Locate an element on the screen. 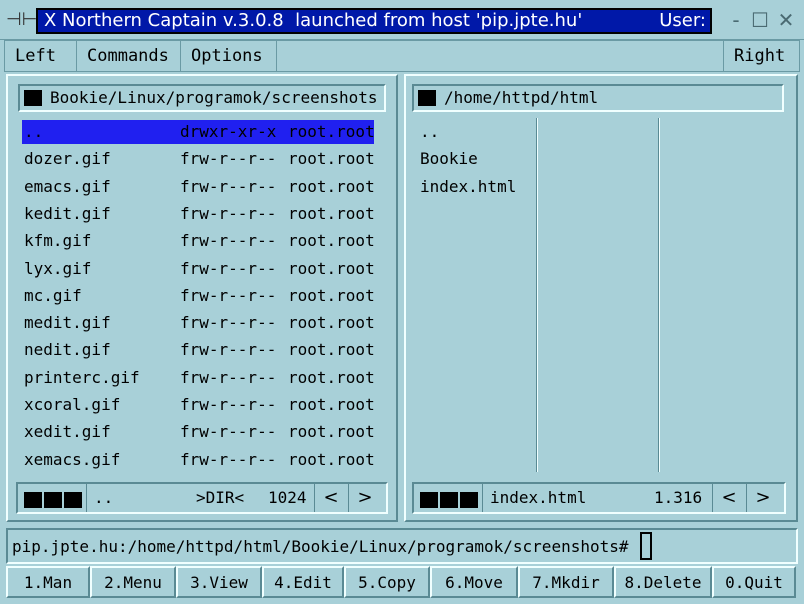 The width and height of the screenshot is (804, 604). left-file-name: xemacs.gif is located at coordinates (72, 459).